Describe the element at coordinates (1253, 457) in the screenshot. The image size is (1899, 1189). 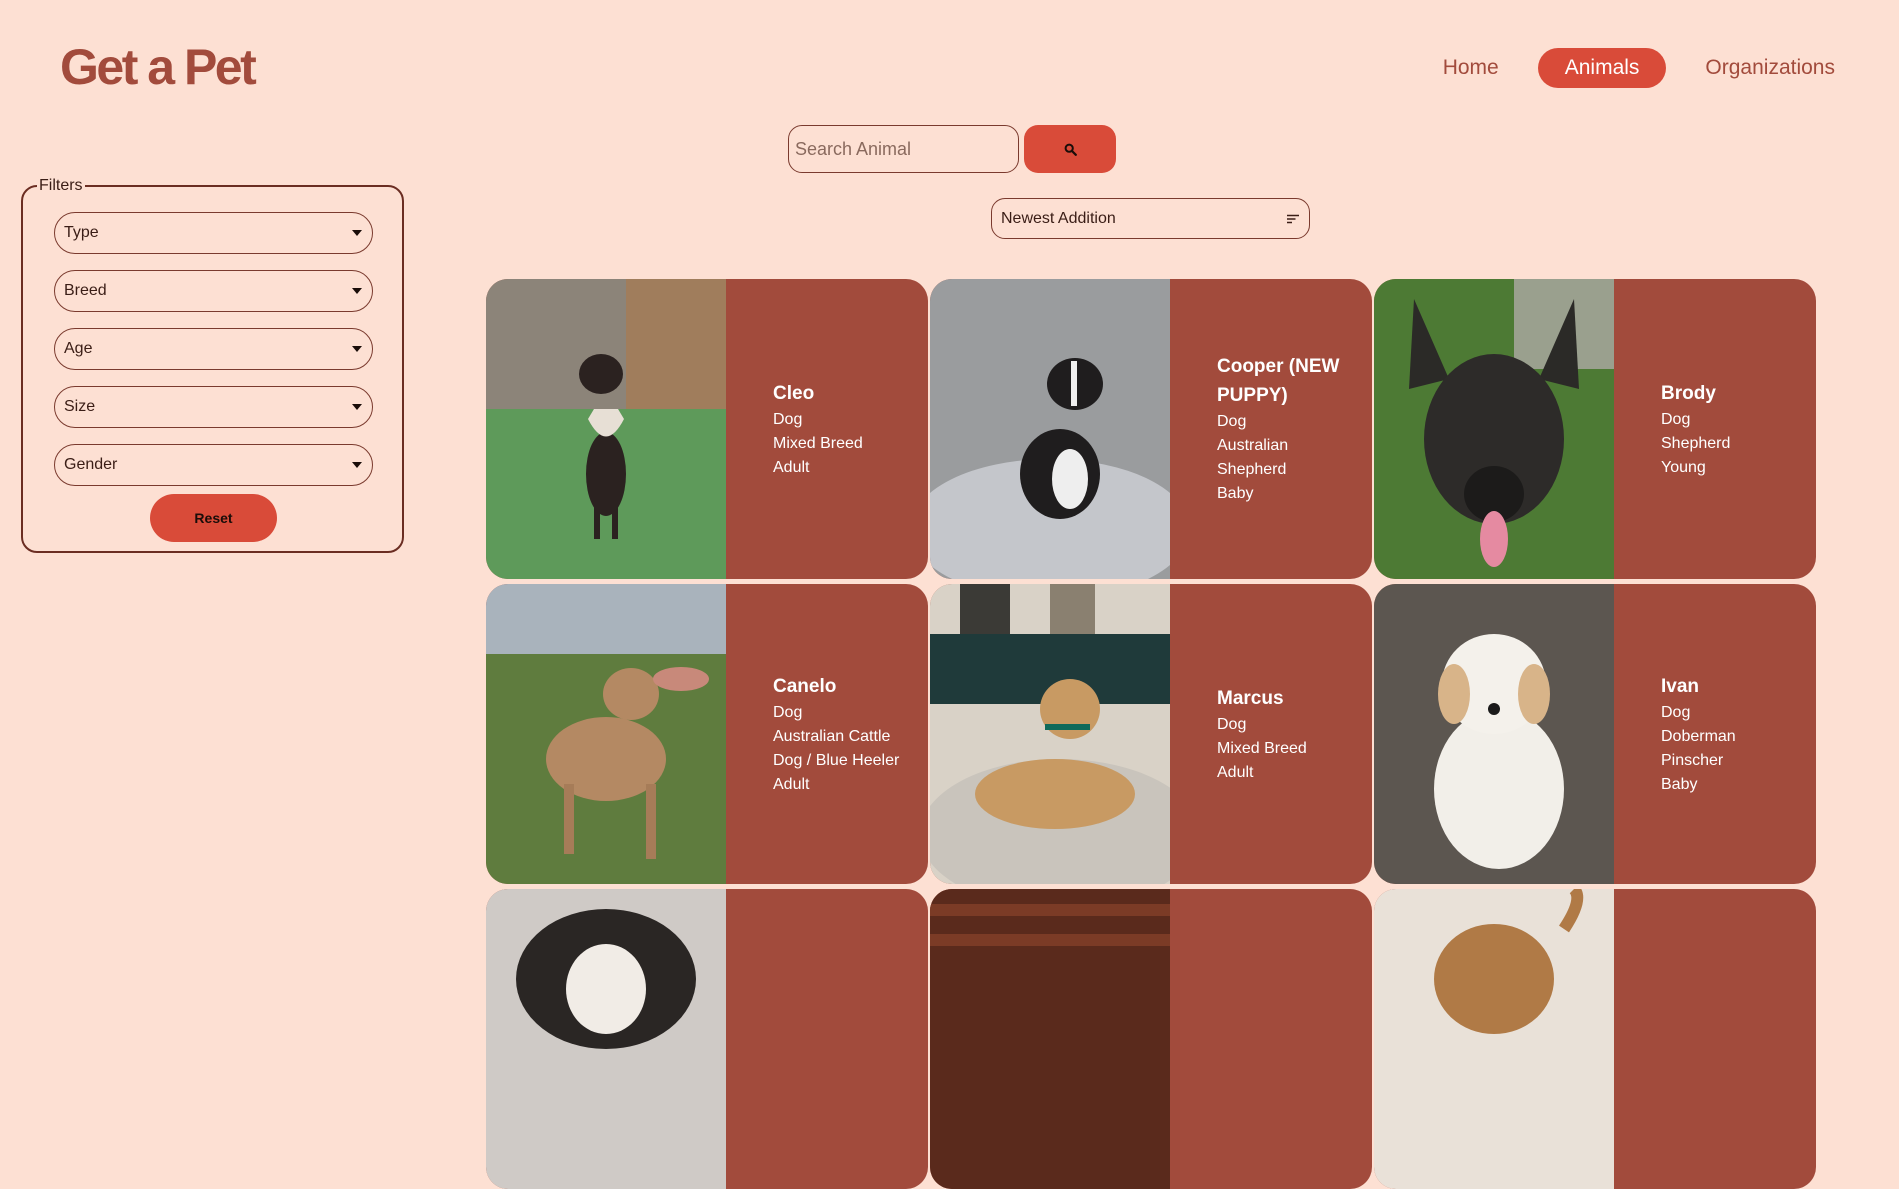
I see `animal-breed: Australian Shepherd` at that location.